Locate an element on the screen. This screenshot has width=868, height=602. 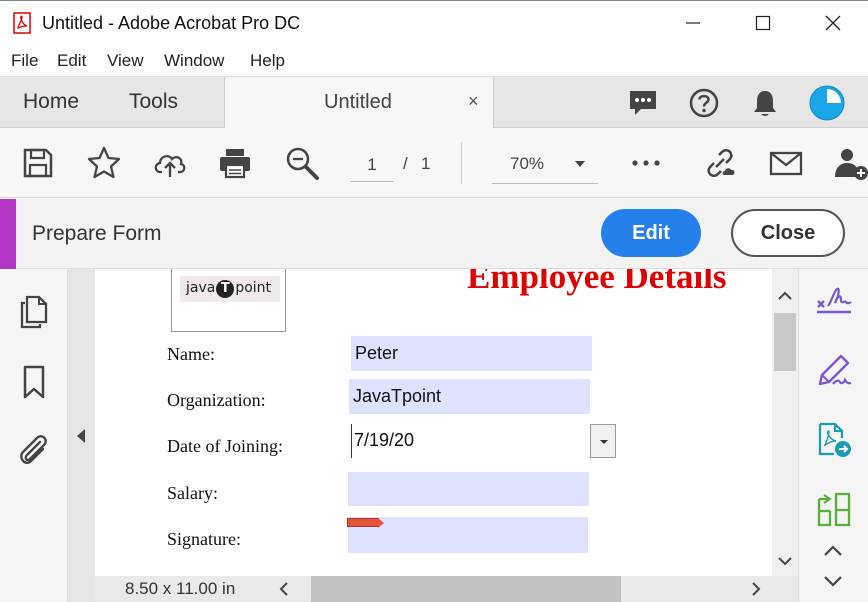
right-tools-pane is located at coordinates (833, 435).